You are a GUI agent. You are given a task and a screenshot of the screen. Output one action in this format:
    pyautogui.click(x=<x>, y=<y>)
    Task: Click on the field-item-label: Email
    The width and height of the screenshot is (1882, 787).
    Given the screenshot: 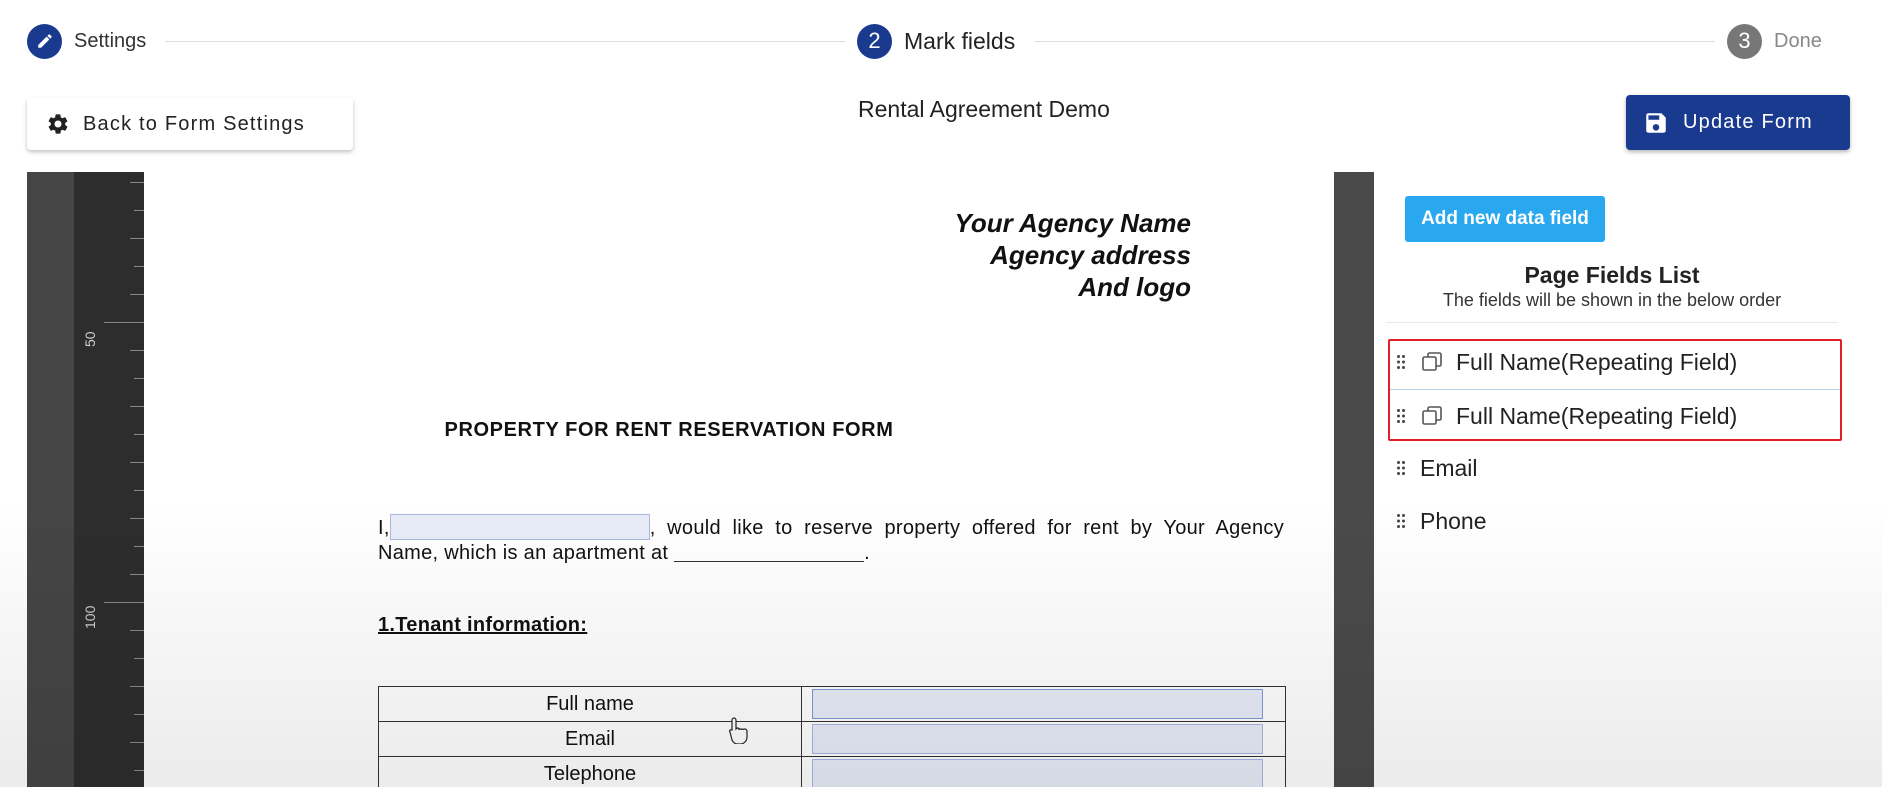 What is the action you would take?
    pyautogui.click(x=1449, y=467)
    